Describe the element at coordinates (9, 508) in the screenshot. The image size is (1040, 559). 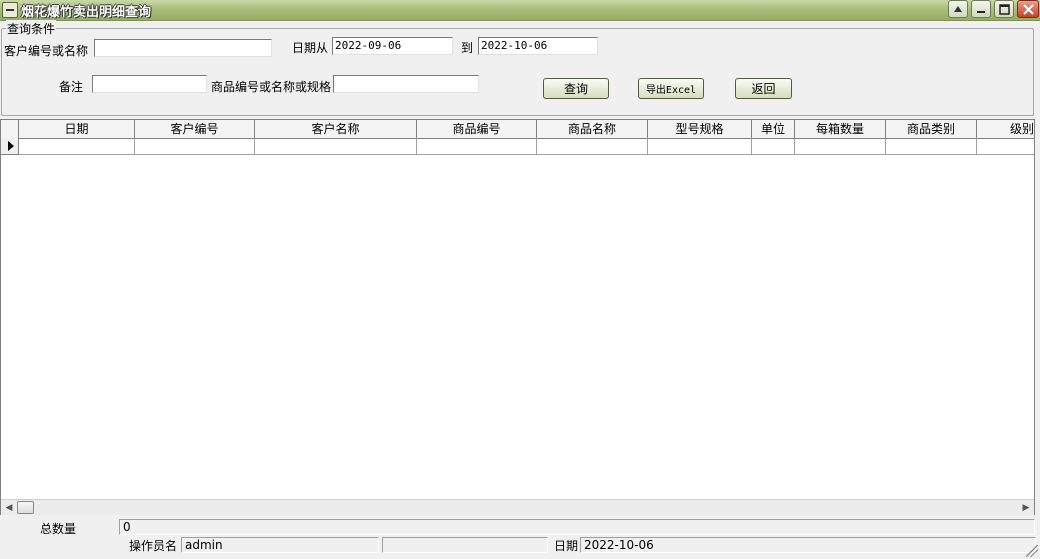
I see `scroll-left-arrow-icon: ◀` at that location.